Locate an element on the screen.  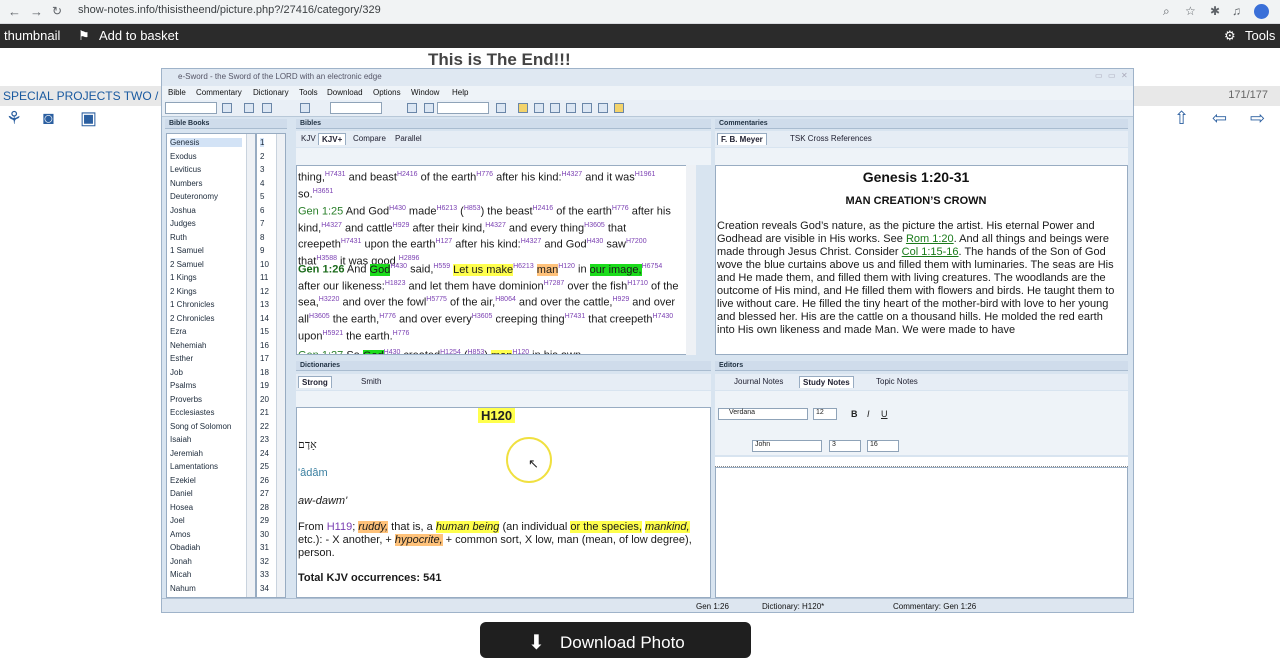
tab-strong: Strong is located at coordinates (315, 382).